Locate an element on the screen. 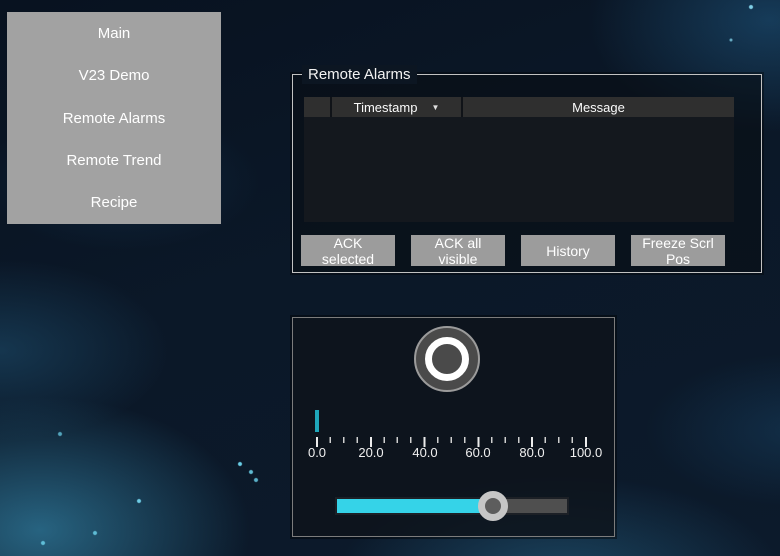  groupbox-title: Remote Alarms is located at coordinates (359, 74).